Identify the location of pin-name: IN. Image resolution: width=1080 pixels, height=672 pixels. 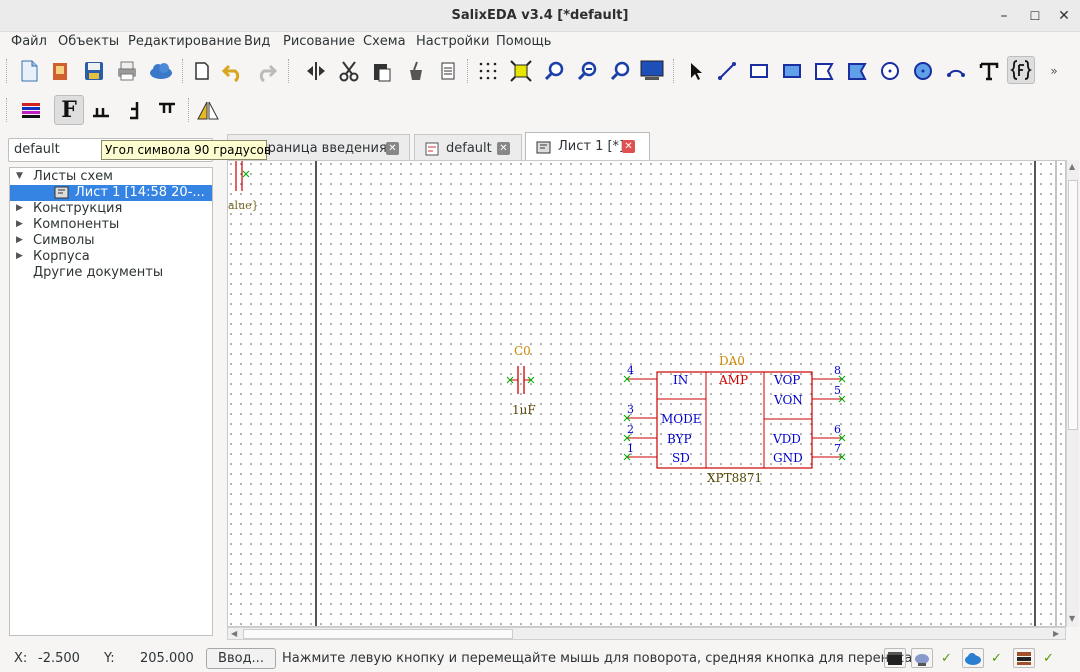
(680, 380).